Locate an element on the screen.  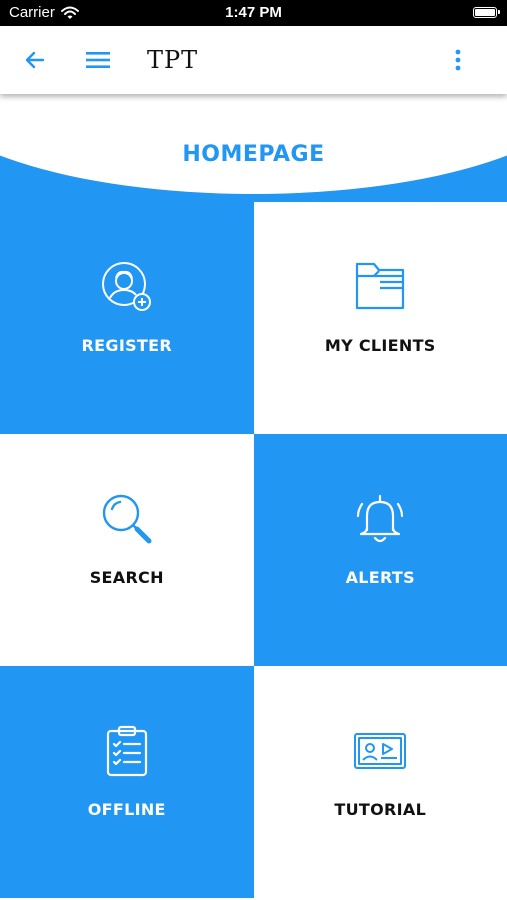
video-tutorial-icon is located at coordinates (380, 751).